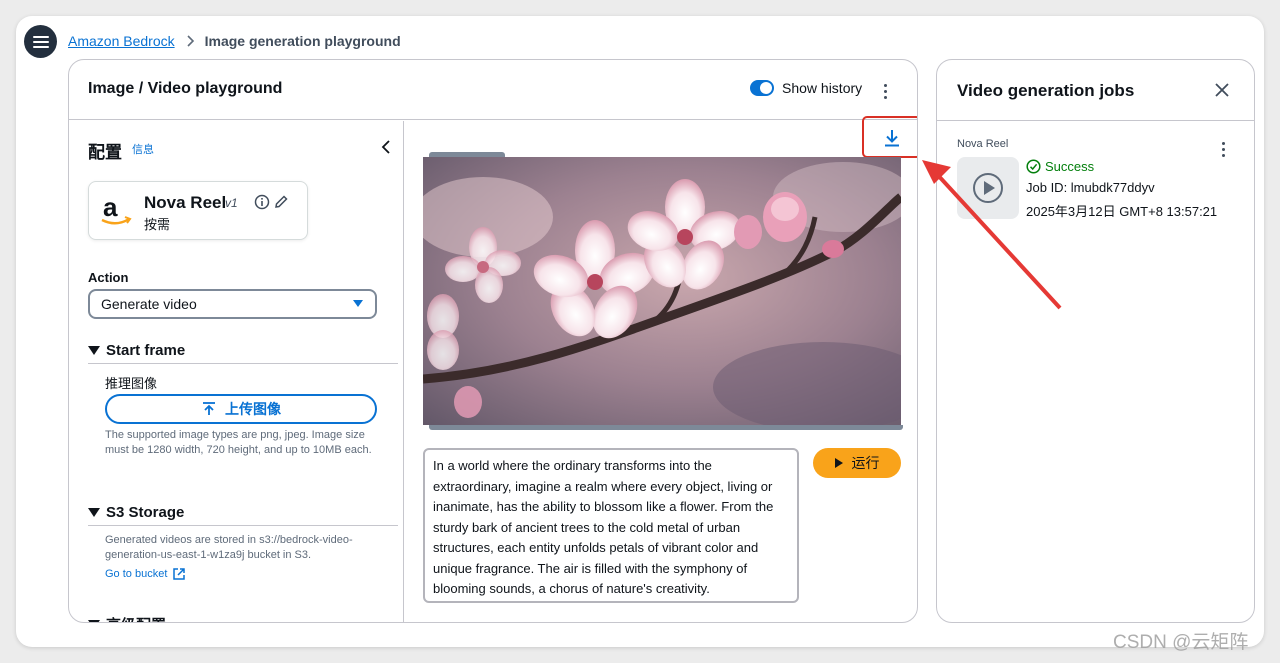 This screenshot has height=663, width=1280. Describe the element at coordinates (281, 202) in the screenshot. I see `edit-pencil-icon` at that location.